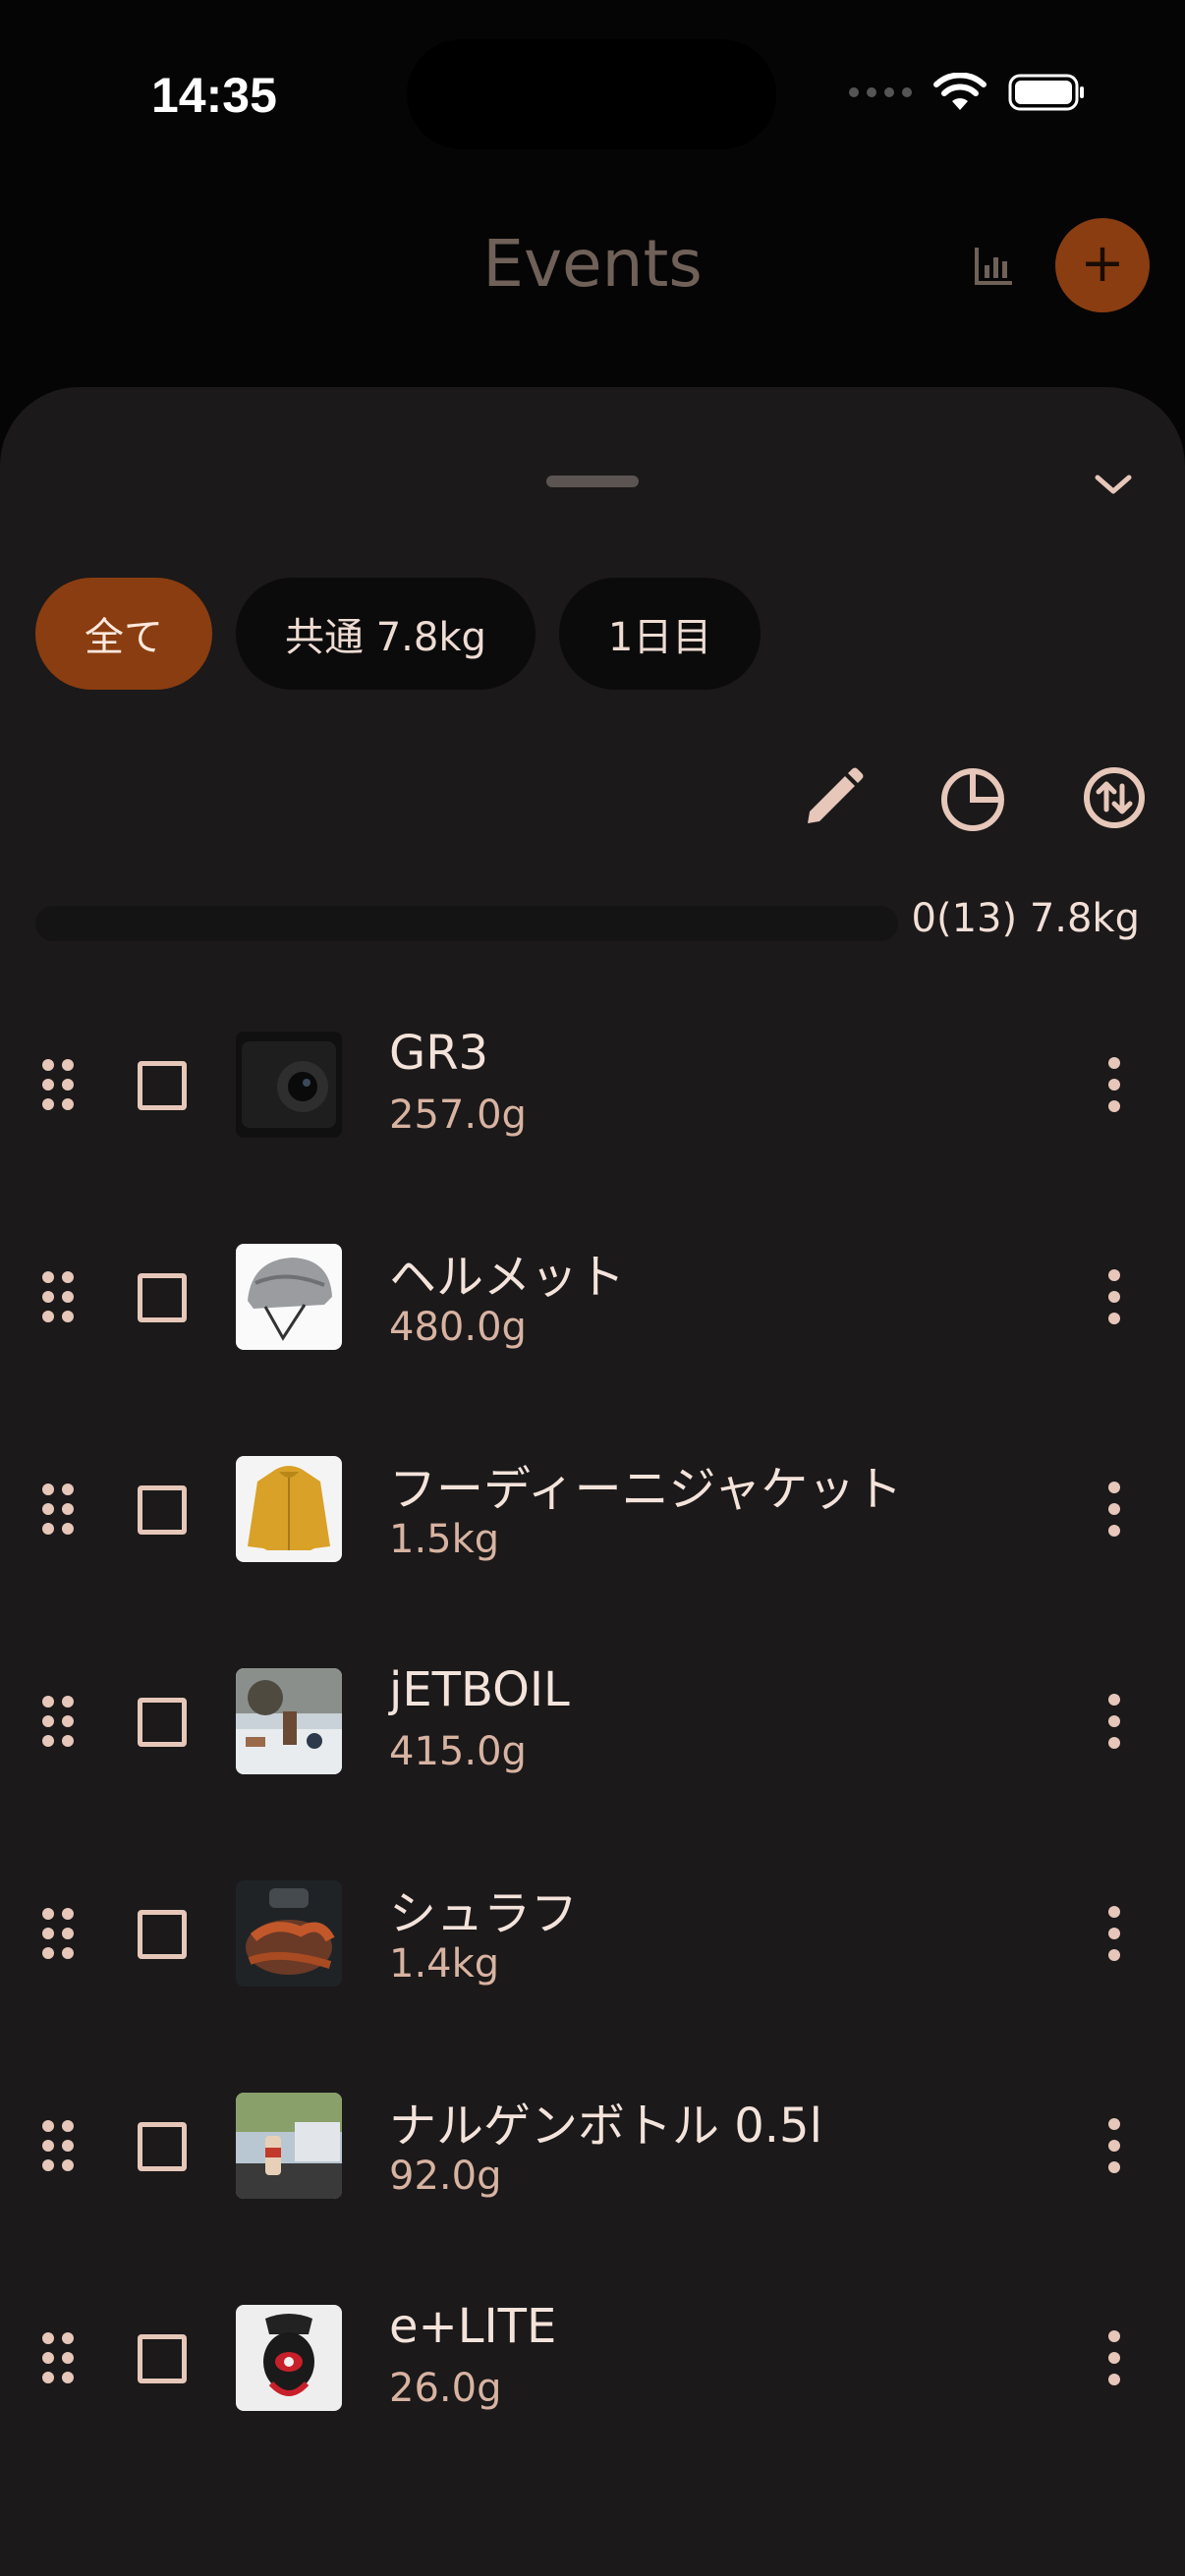  Describe the element at coordinates (289, 1721) in the screenshot. I see `stove-scene-thumbnail` at that location.